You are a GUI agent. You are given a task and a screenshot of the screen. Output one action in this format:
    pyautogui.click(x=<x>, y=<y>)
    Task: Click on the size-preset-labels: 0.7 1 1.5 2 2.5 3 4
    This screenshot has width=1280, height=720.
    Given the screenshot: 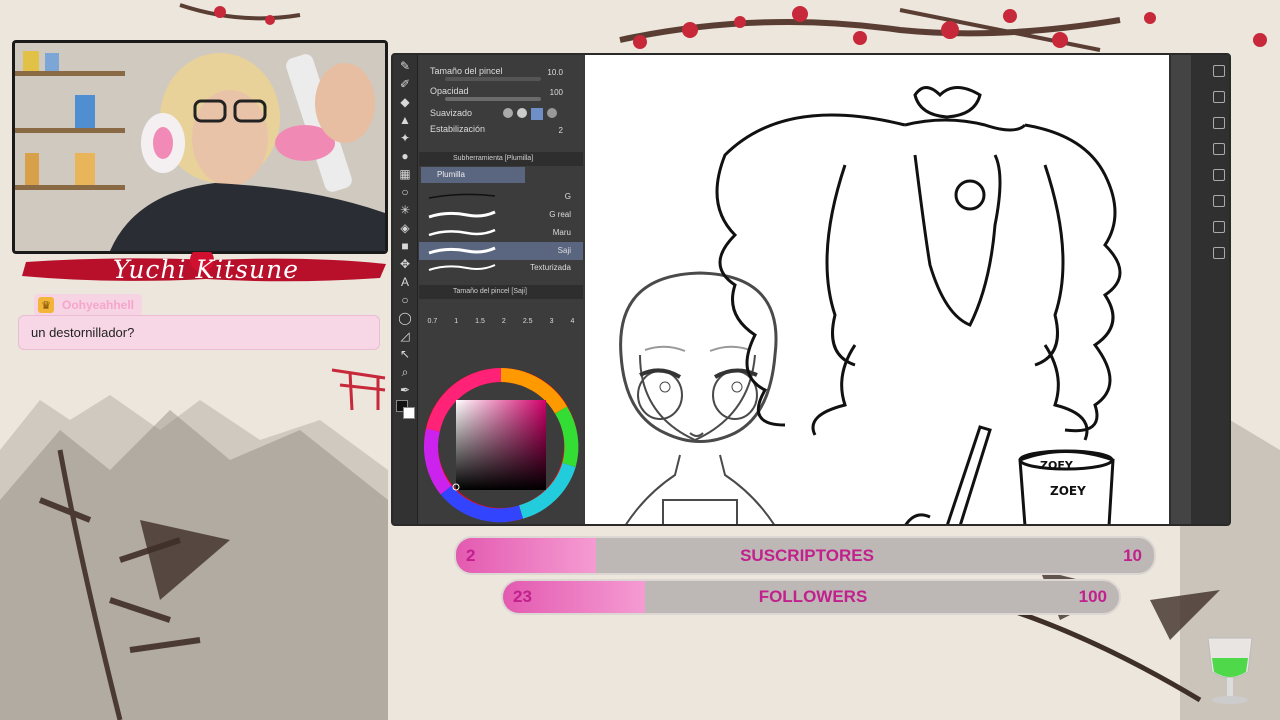 What is the action you would take?
    pyautogui.click(x=501, y=321)
    